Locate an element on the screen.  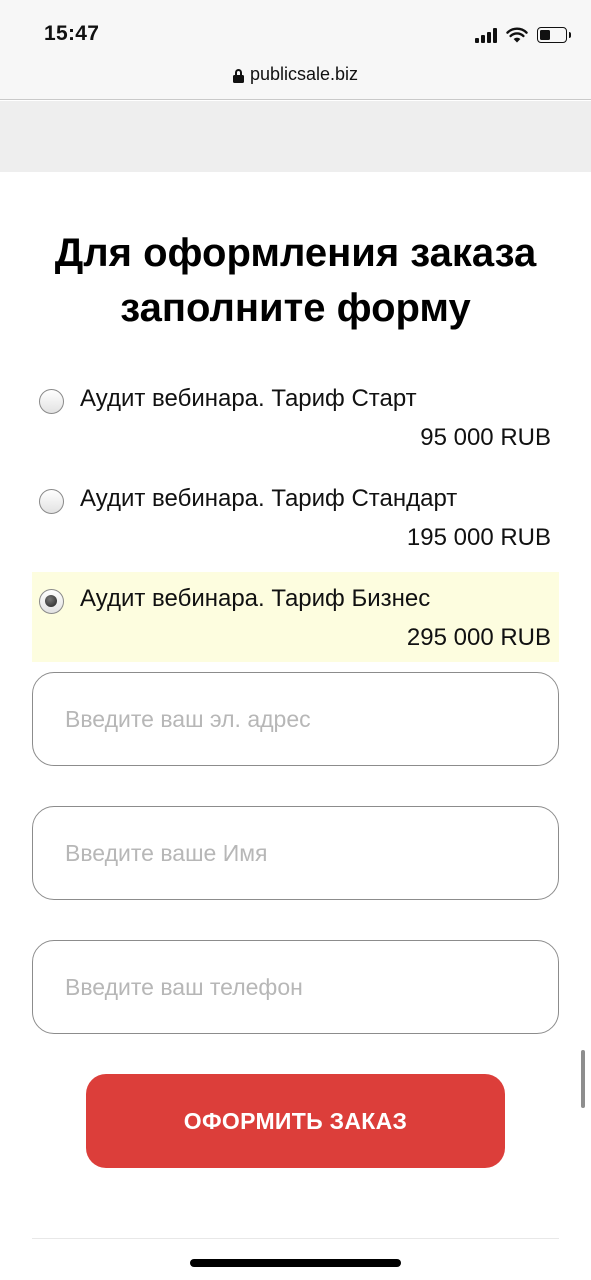
submit-order-button: ОФОРМИТЬ ЗАКАЗ is located at coordinates (295, 1121).